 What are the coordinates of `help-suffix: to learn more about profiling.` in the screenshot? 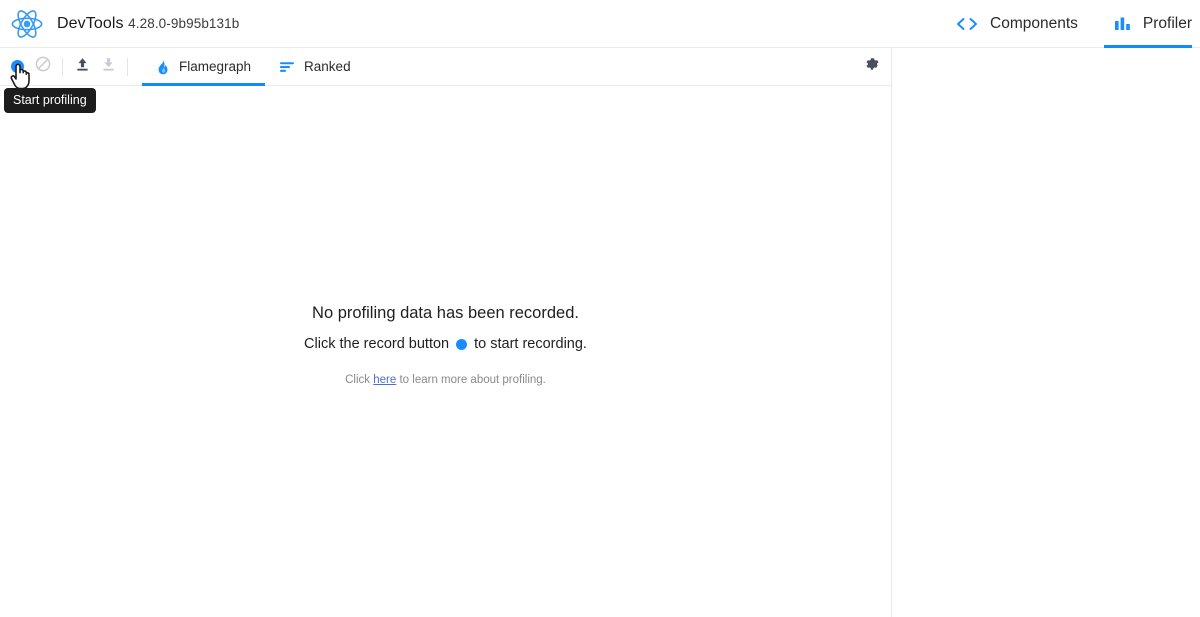 It's located at (472, 380).